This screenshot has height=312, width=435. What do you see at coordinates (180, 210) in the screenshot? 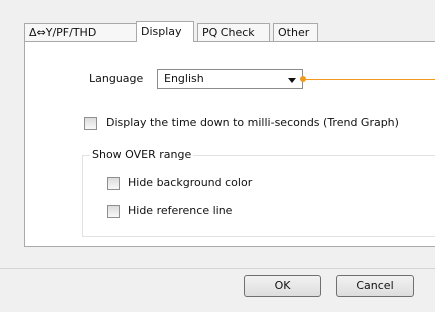
I see `hide-reference-line-label: Hide reference line` at bounding box center [180, 210].